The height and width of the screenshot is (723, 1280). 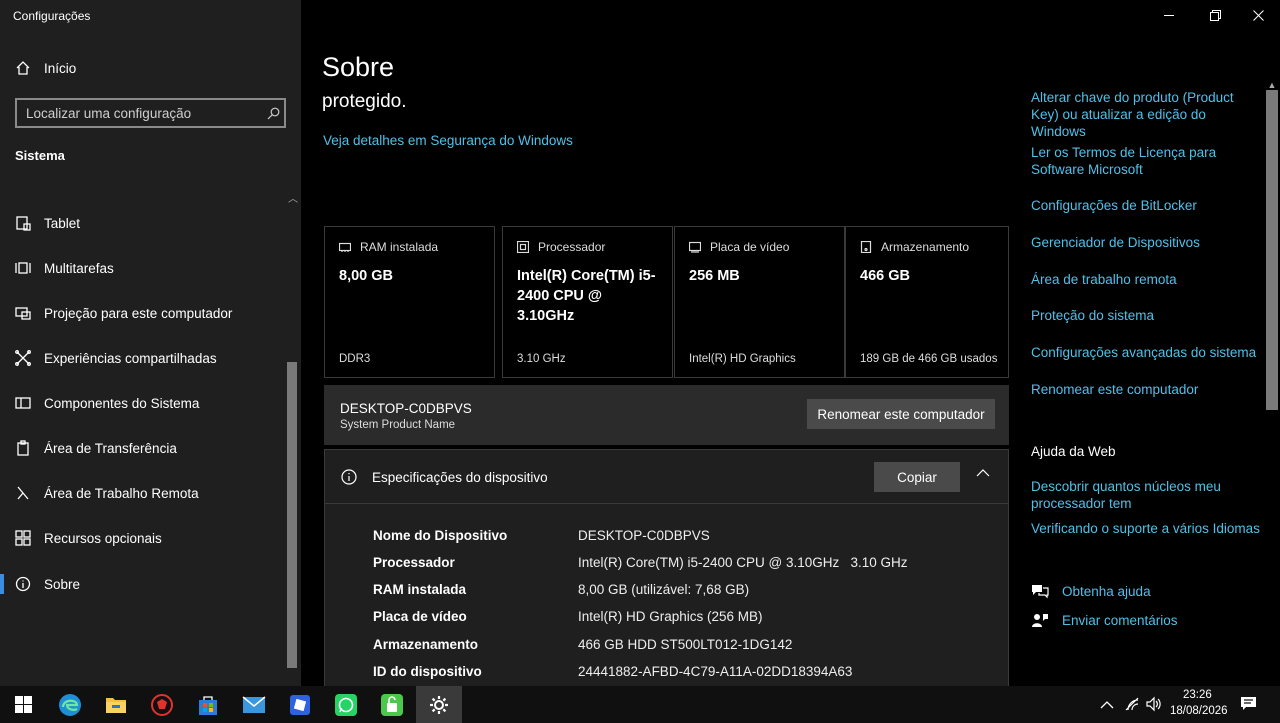 I want to click on link-remote-desktop: Área de trabalho remota, so click(x=1147, y=279).